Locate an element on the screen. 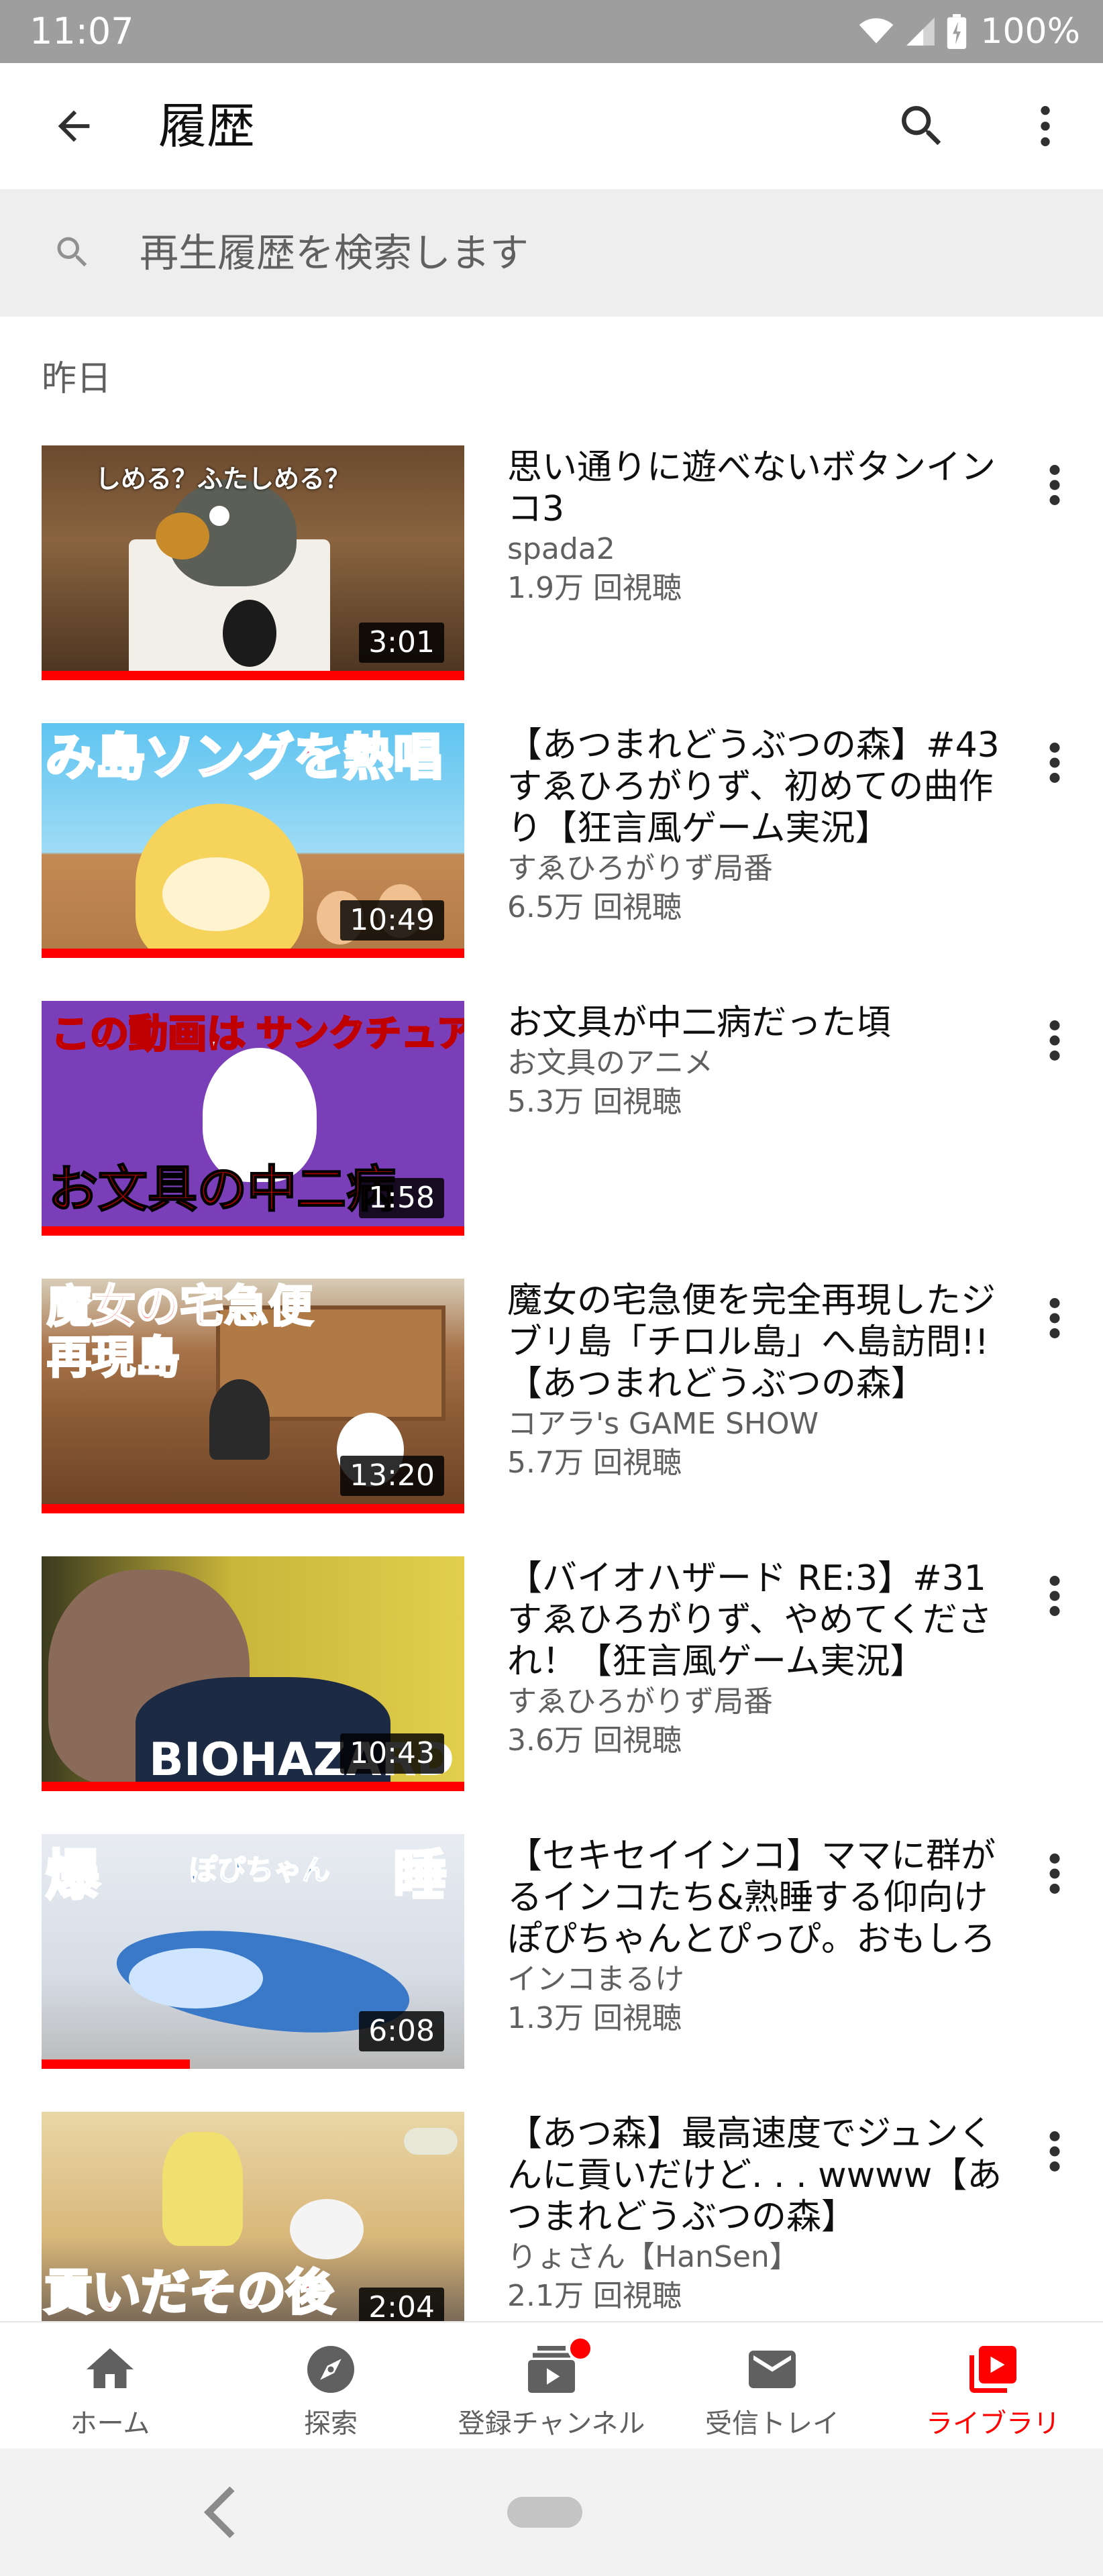 The width and height of the screenshot is (1103, 2576). channel-name: りょさん【HanSen】 is located at coordinates (653, 2257).